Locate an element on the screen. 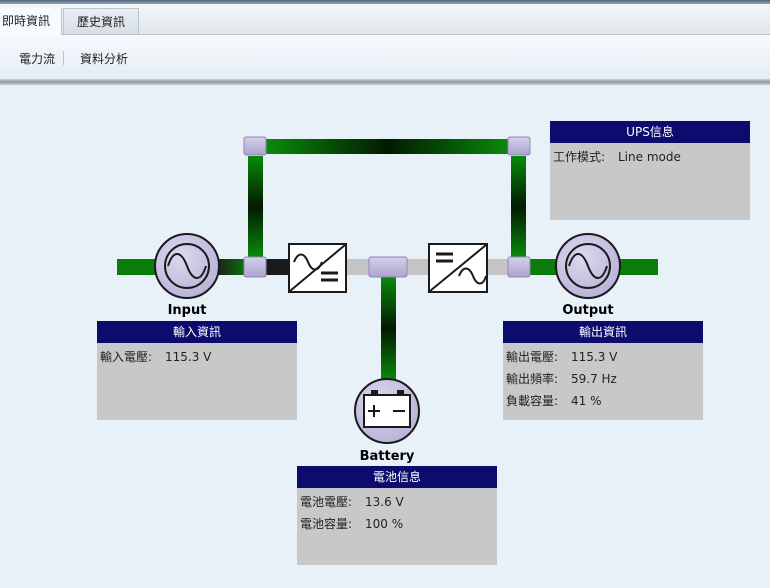 The width and height of the screenshot is (770, 588). connector-output is located at coordinates (519, 267).